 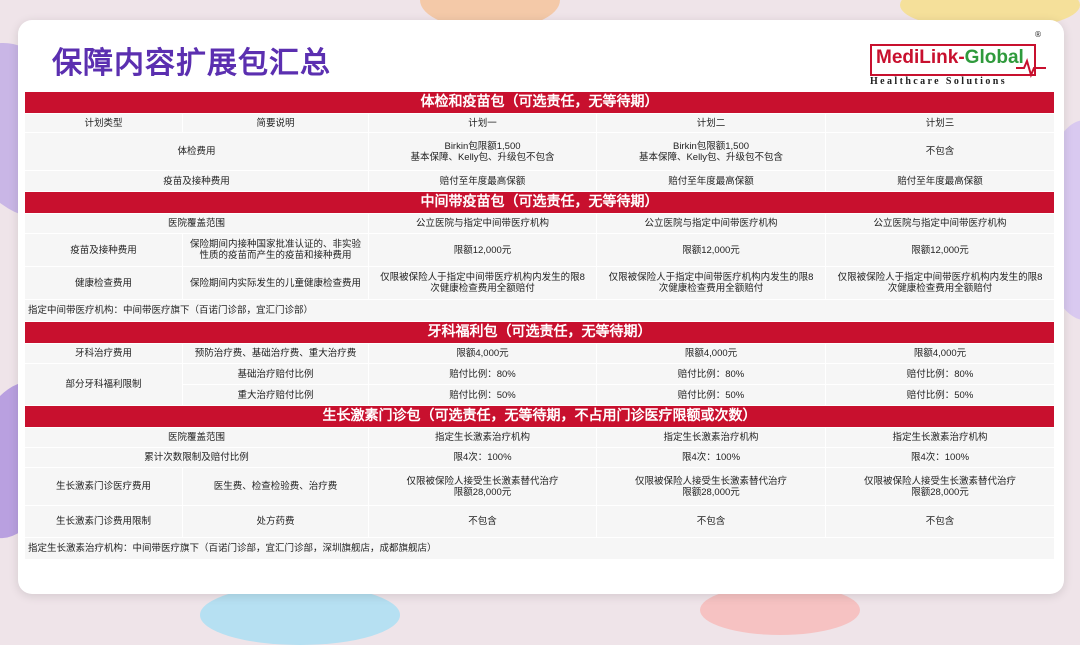 I want to click on column-header-plan-2: 计划二, so click(x=711, y=123).